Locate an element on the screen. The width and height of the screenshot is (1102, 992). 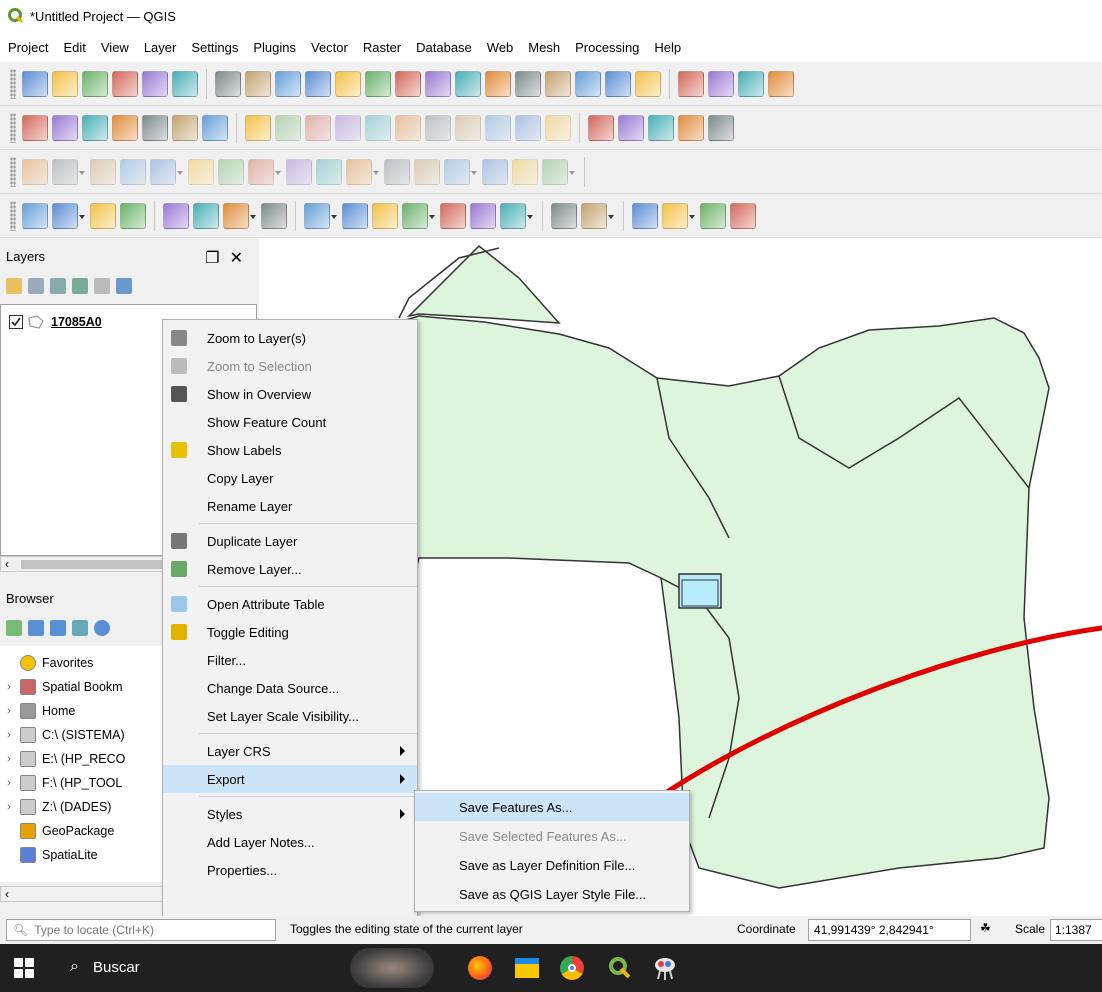
capture-coordinates-icon is located at coordinates (597, 215).